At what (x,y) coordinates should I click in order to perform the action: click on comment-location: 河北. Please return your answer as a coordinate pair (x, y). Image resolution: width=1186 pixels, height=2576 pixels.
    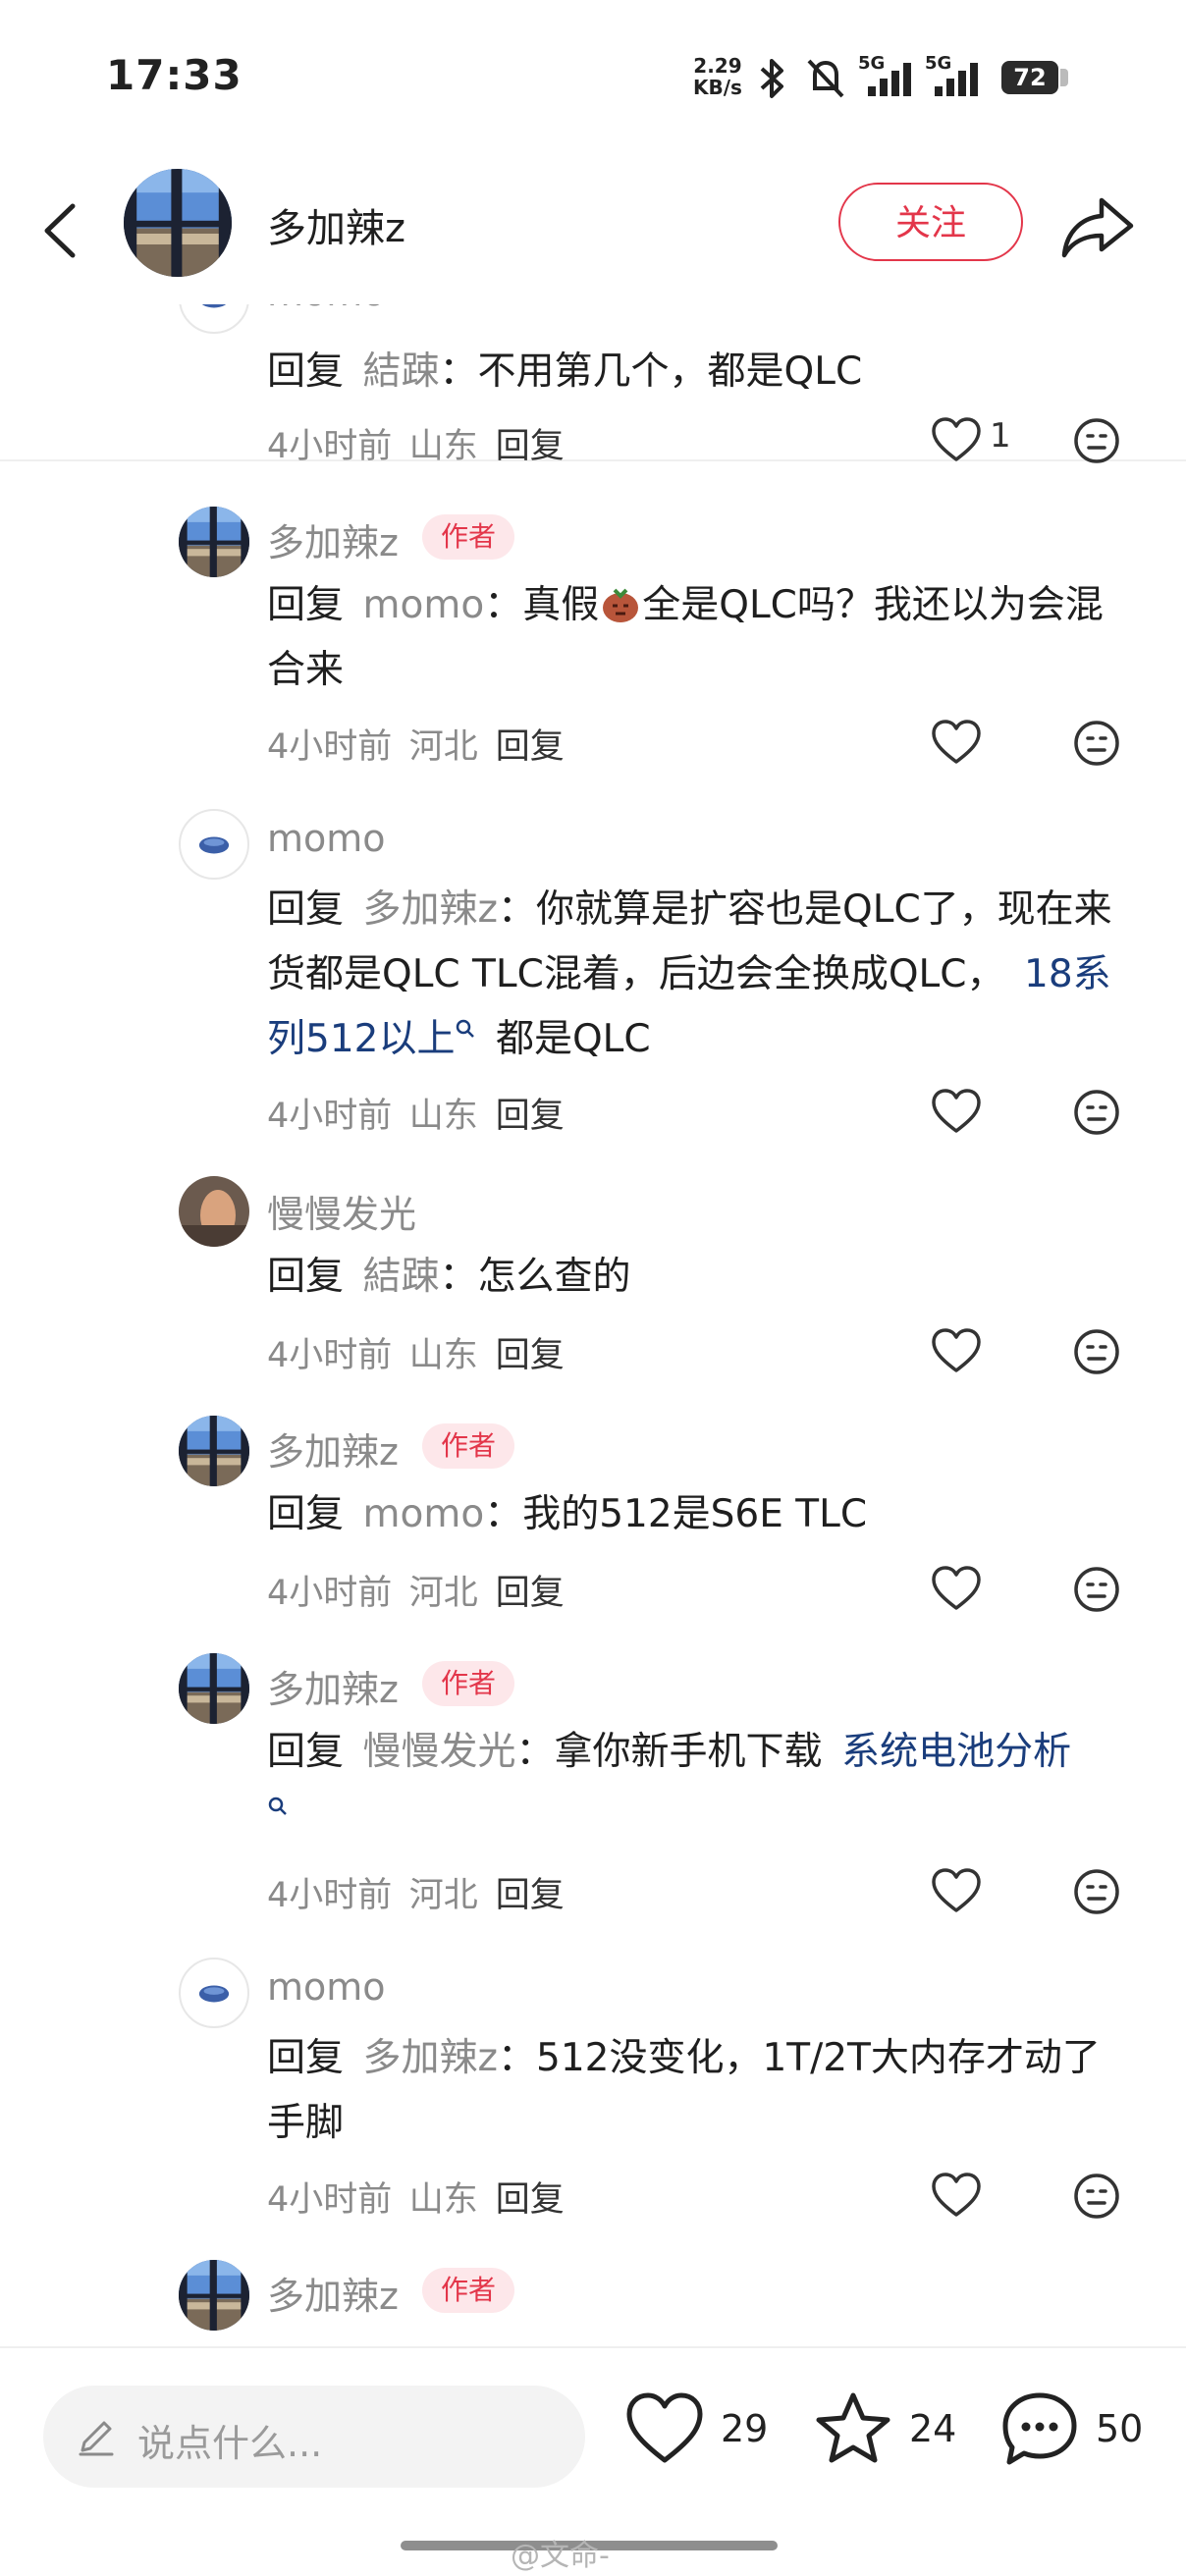
    Looking at the image, I should click on (443, 747).